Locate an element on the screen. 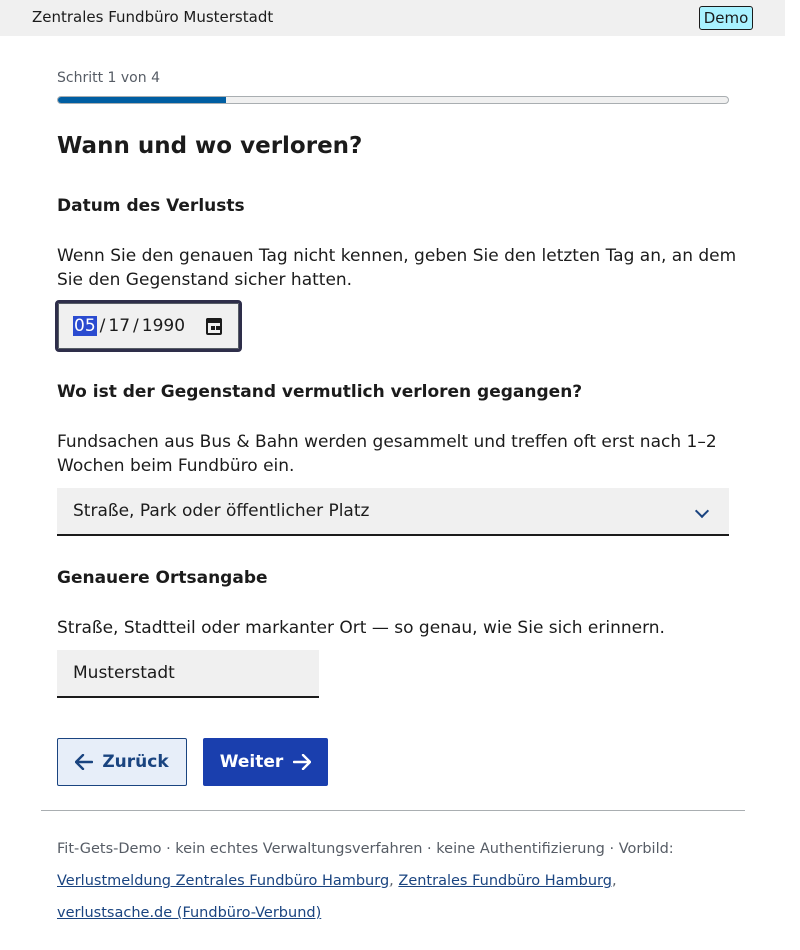  page-title: Wann und wo verloren? is located at coordinates (210, 146).